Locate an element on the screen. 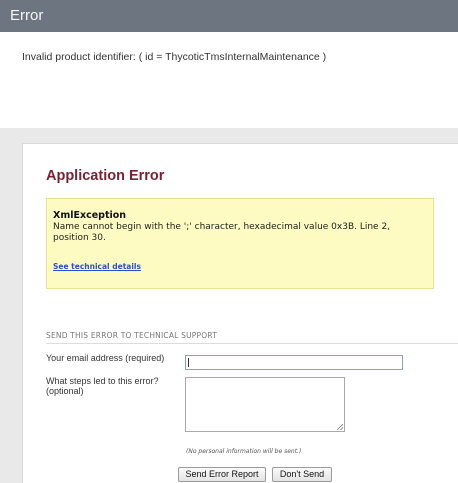  steps-textarea is located at coordinates (265, 404).